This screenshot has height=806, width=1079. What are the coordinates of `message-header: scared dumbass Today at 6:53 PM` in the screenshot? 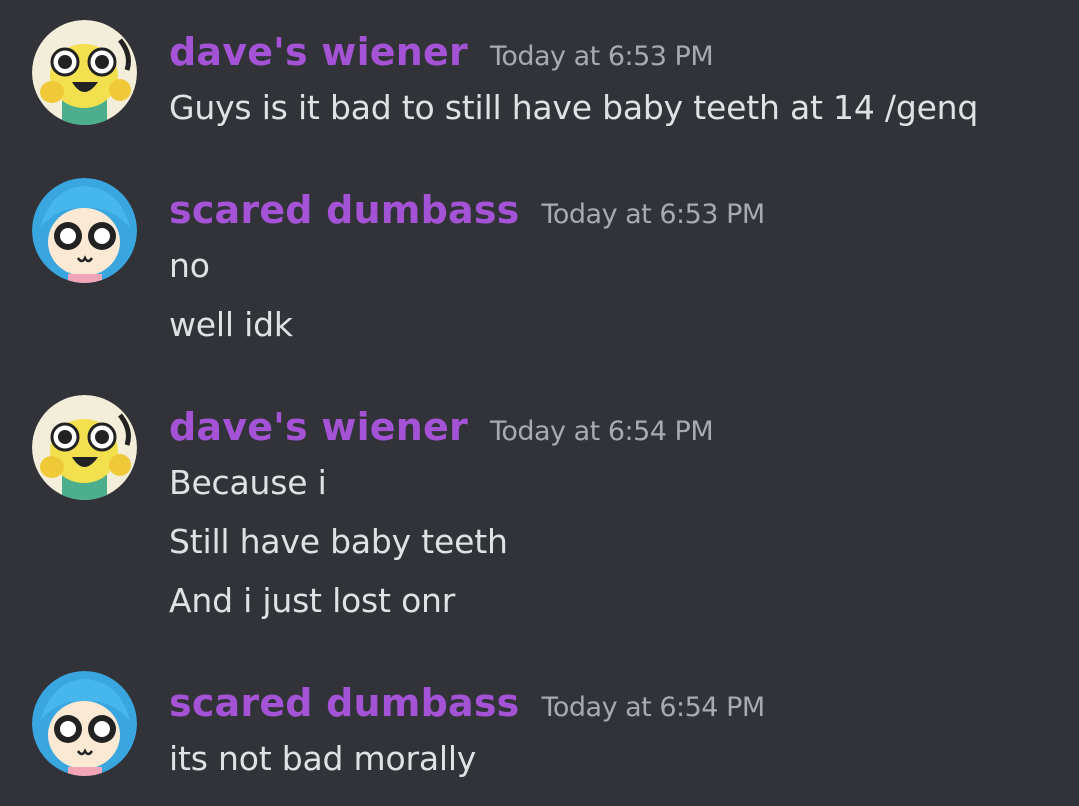 It's located at (467, 210).